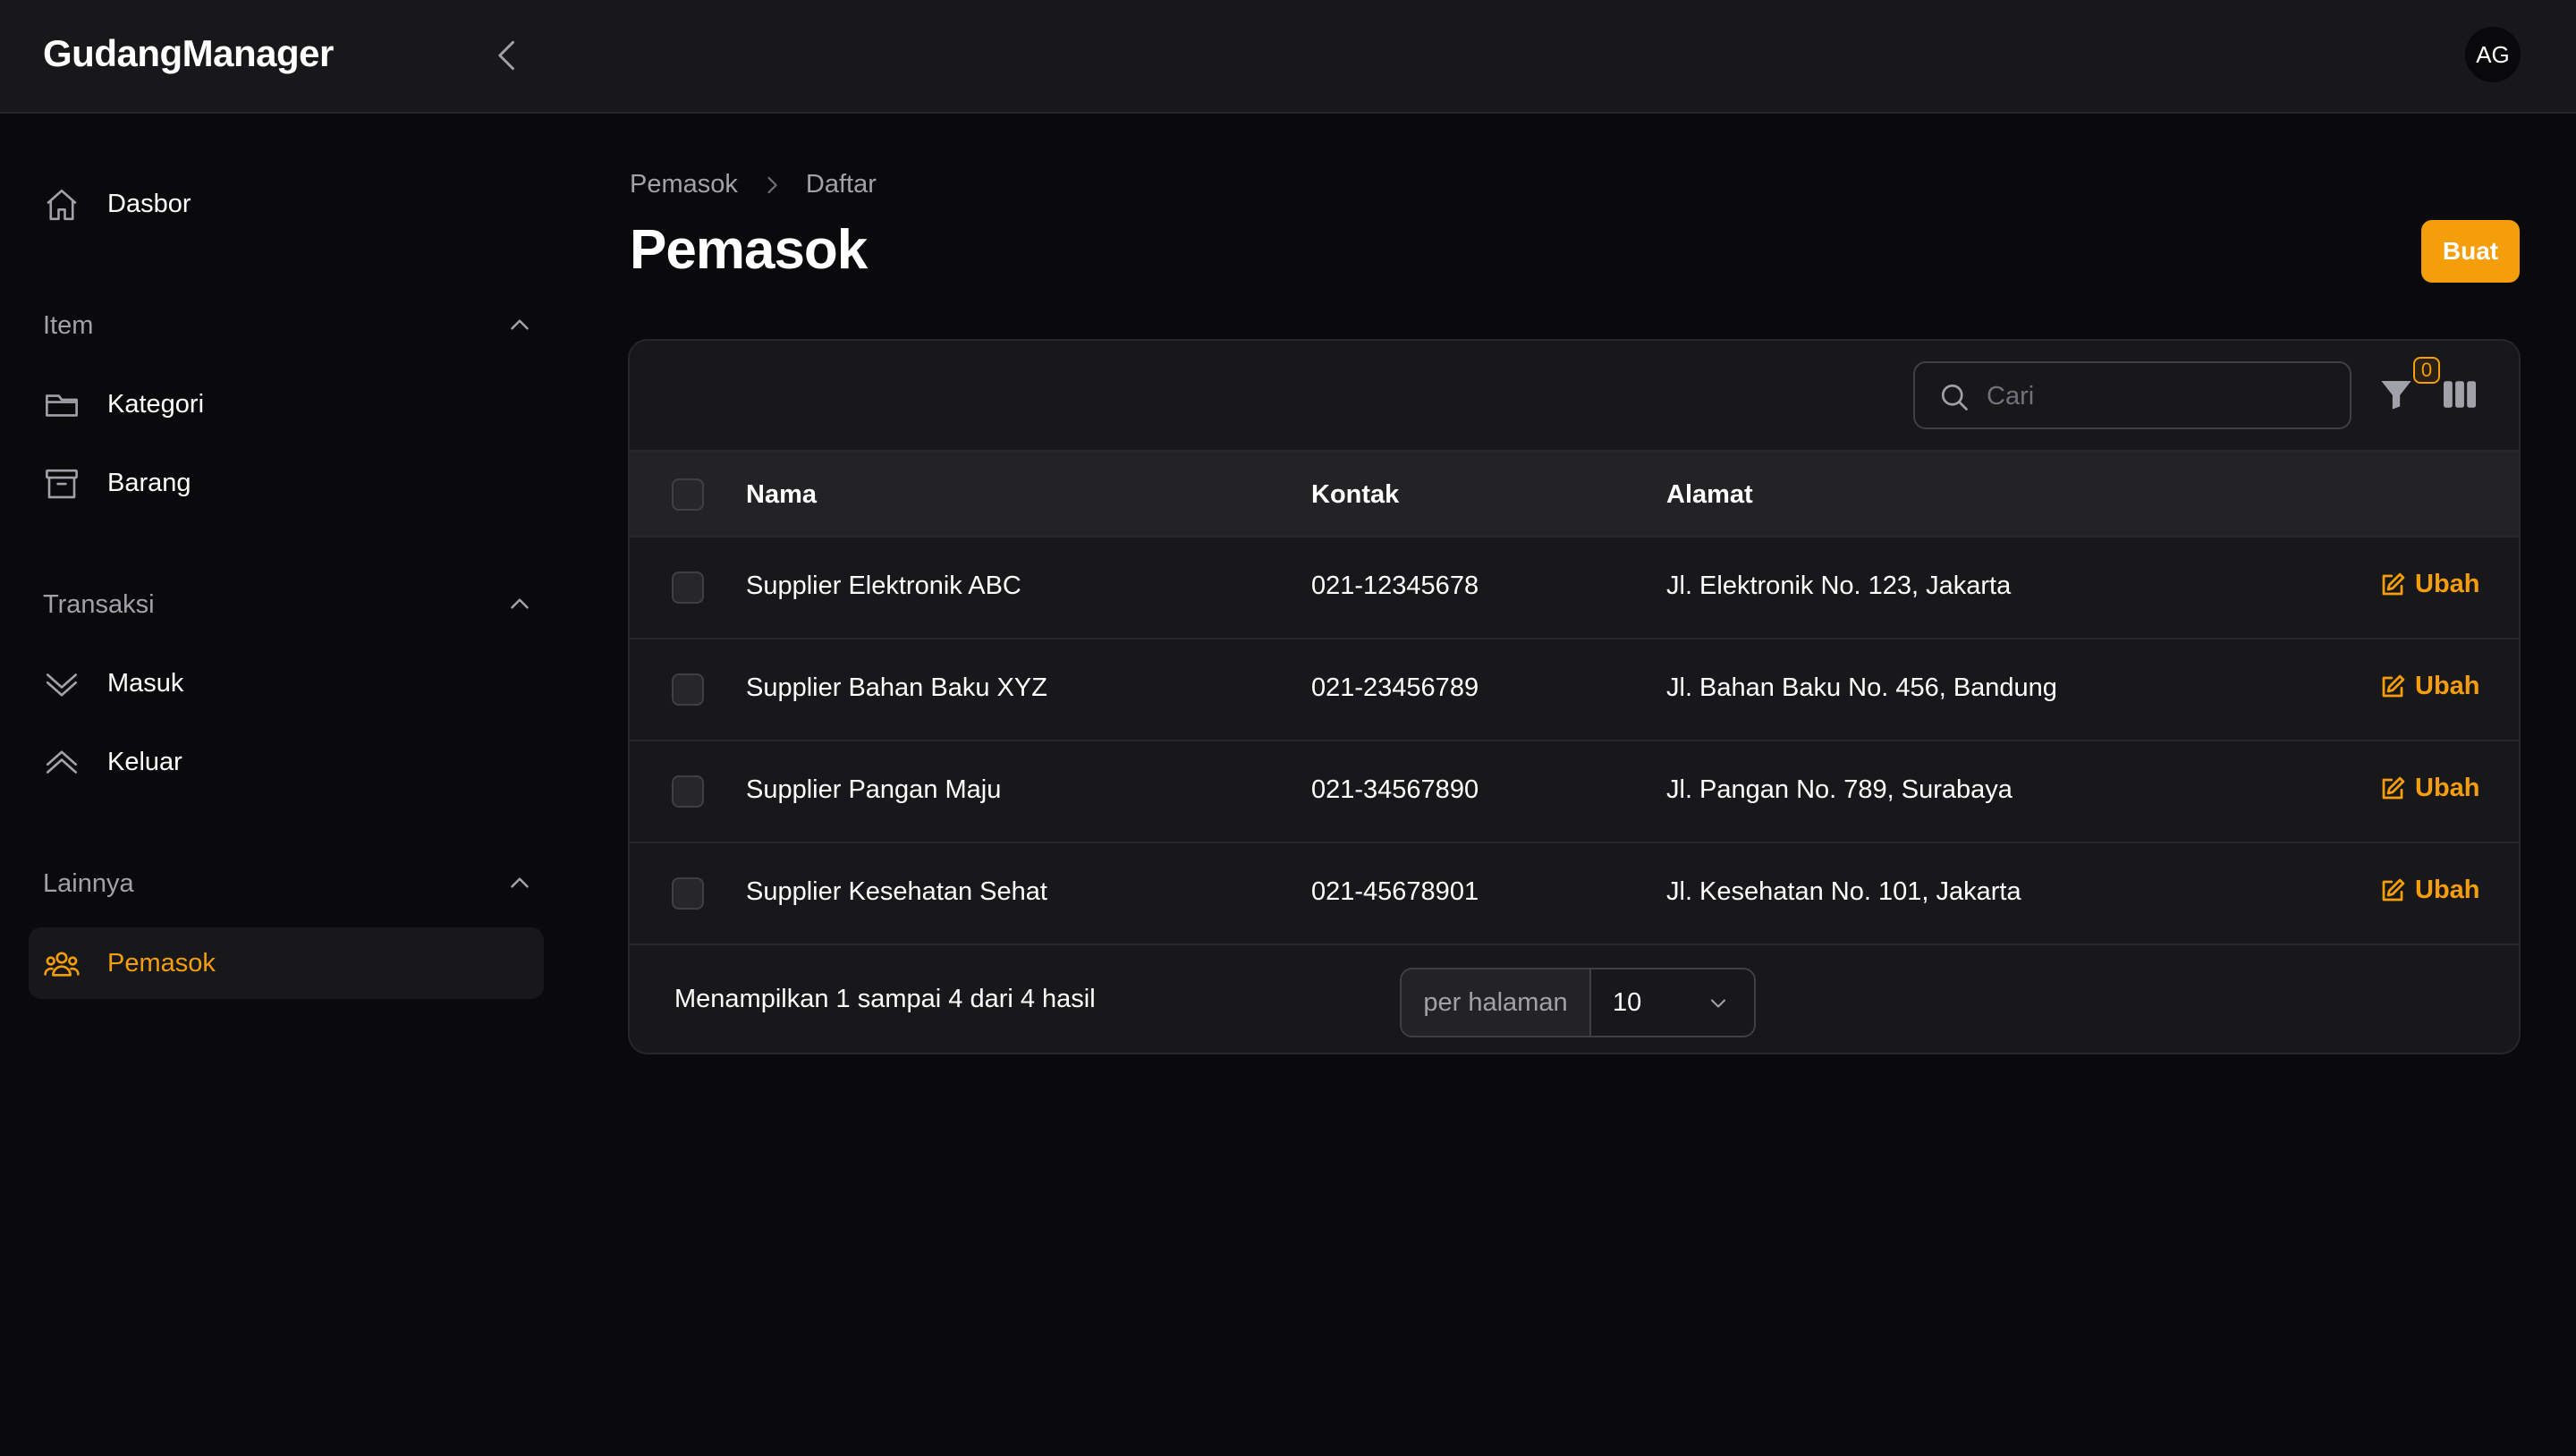  I want to click on sidebar-item-masuk: Masuk, so click(286, 683).